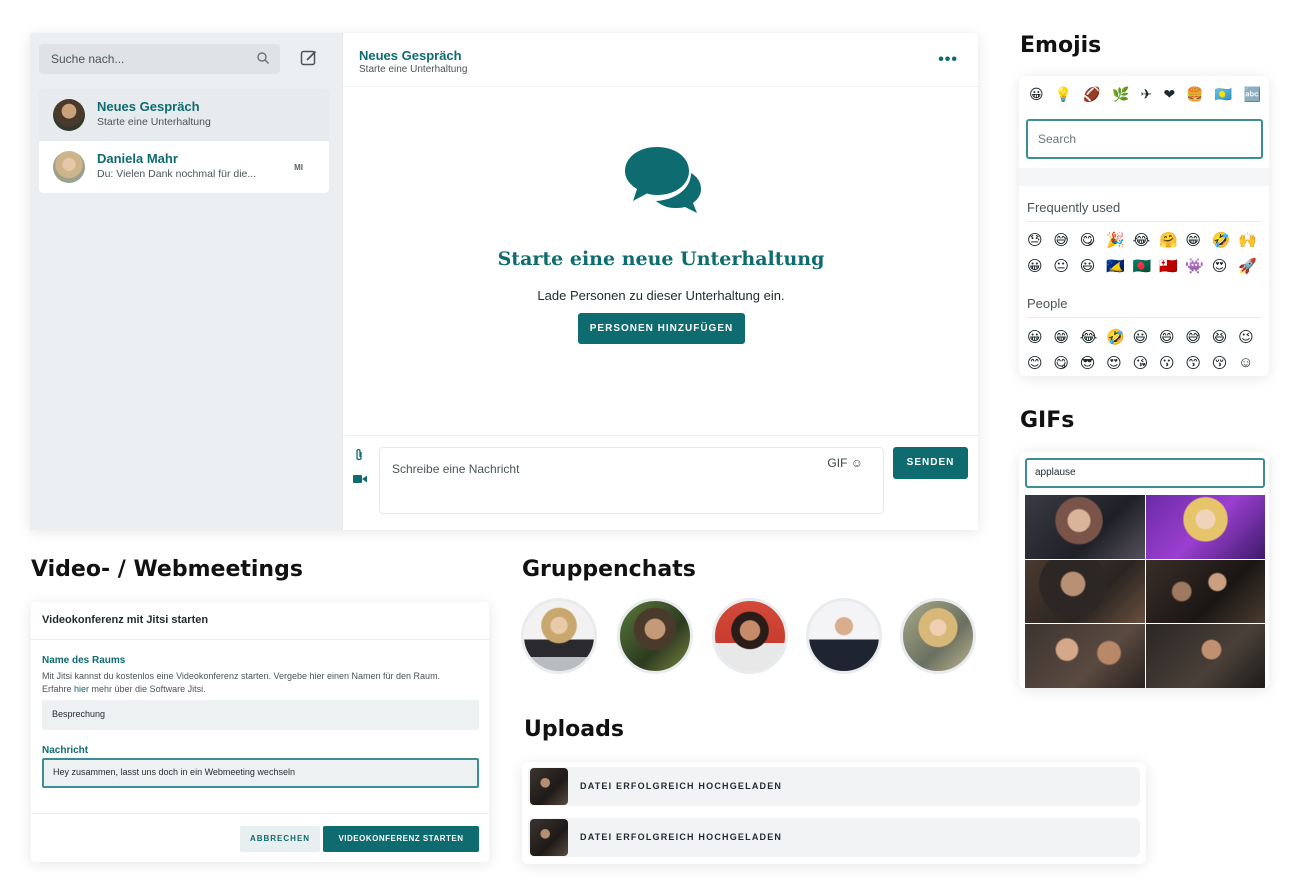 The width and height of the screenshot is (1300, 894). What do you see at coordinates (148, 106) in the screenshot?
I see `conversation-name: Neues Gespräch` at bounding box center [148, 106].